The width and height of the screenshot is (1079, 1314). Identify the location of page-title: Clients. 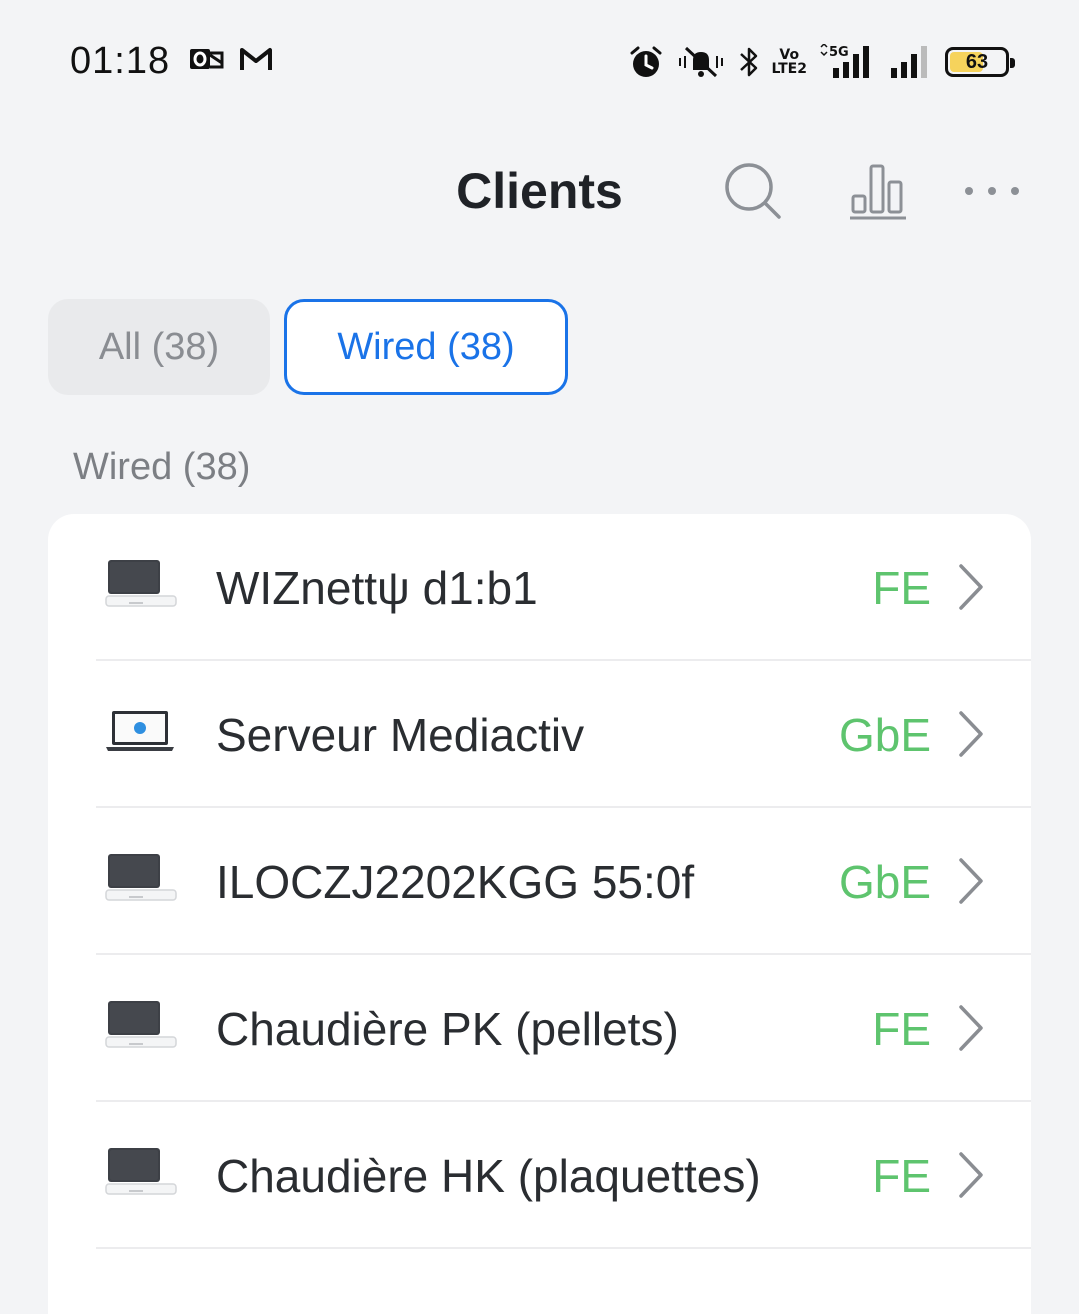
(539, 191).